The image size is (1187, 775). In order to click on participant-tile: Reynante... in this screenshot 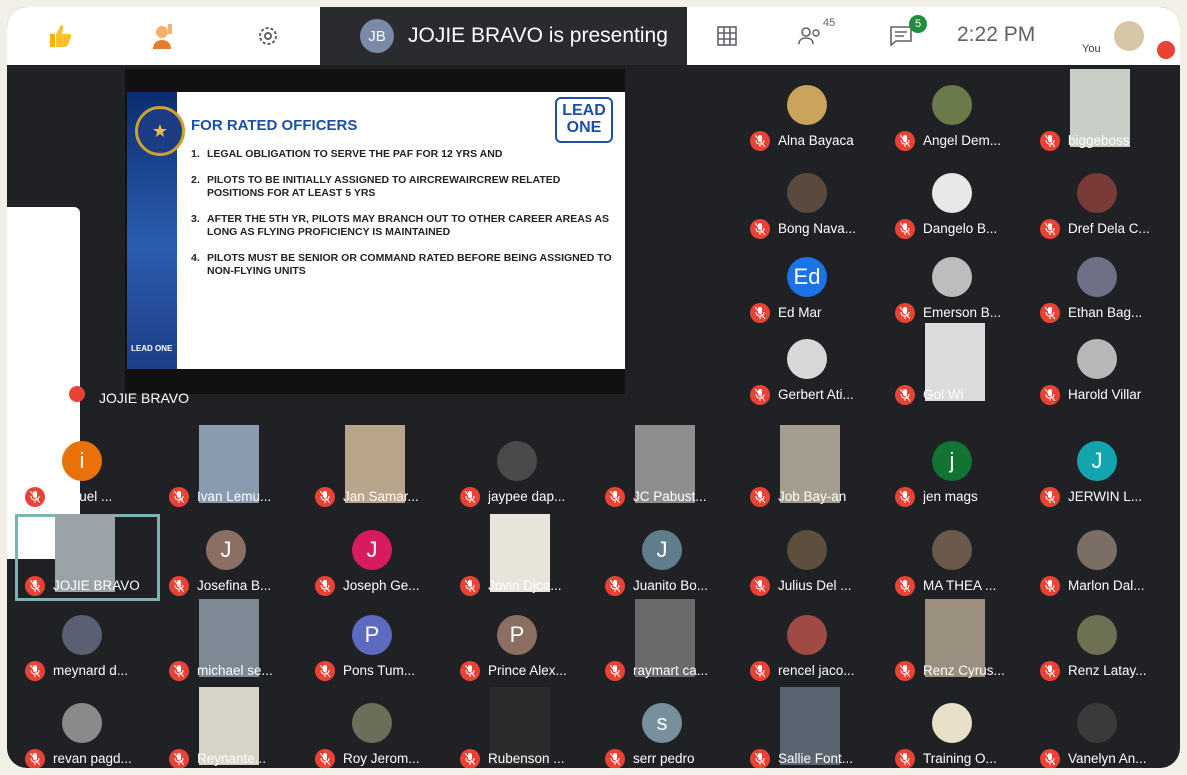, I will do `click(231, 727)`.